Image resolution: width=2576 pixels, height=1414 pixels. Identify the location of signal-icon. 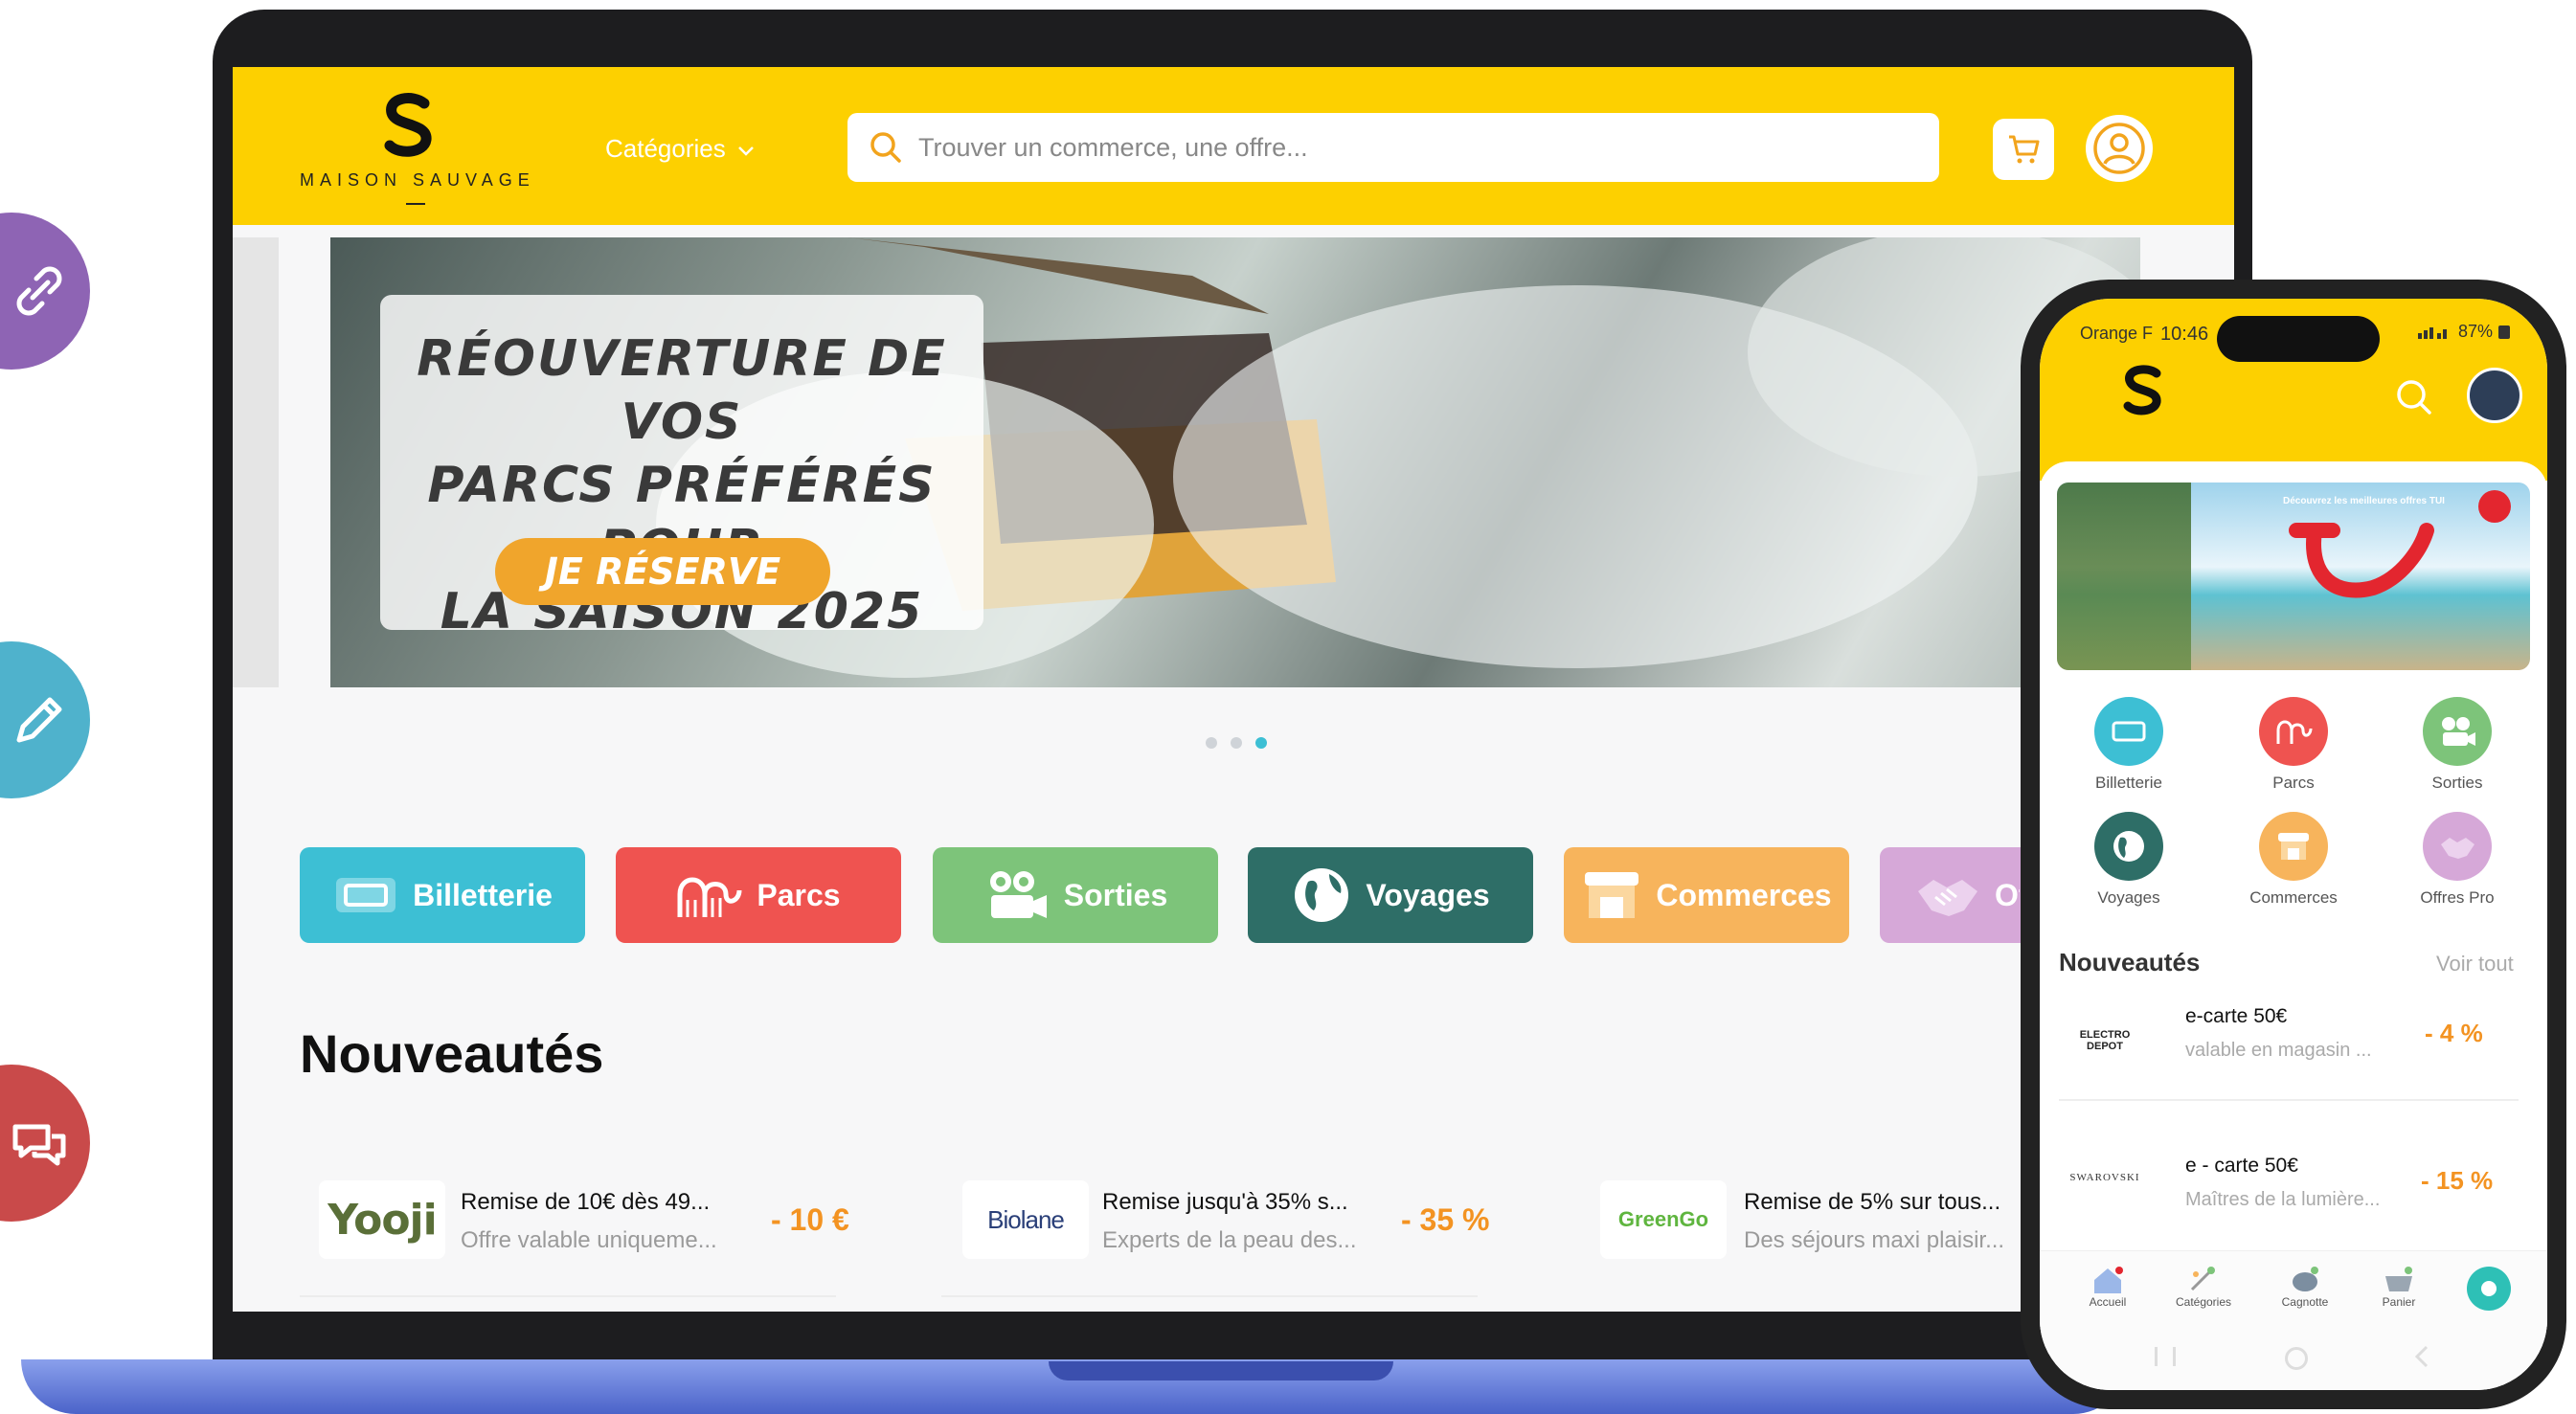
(2435, 332).